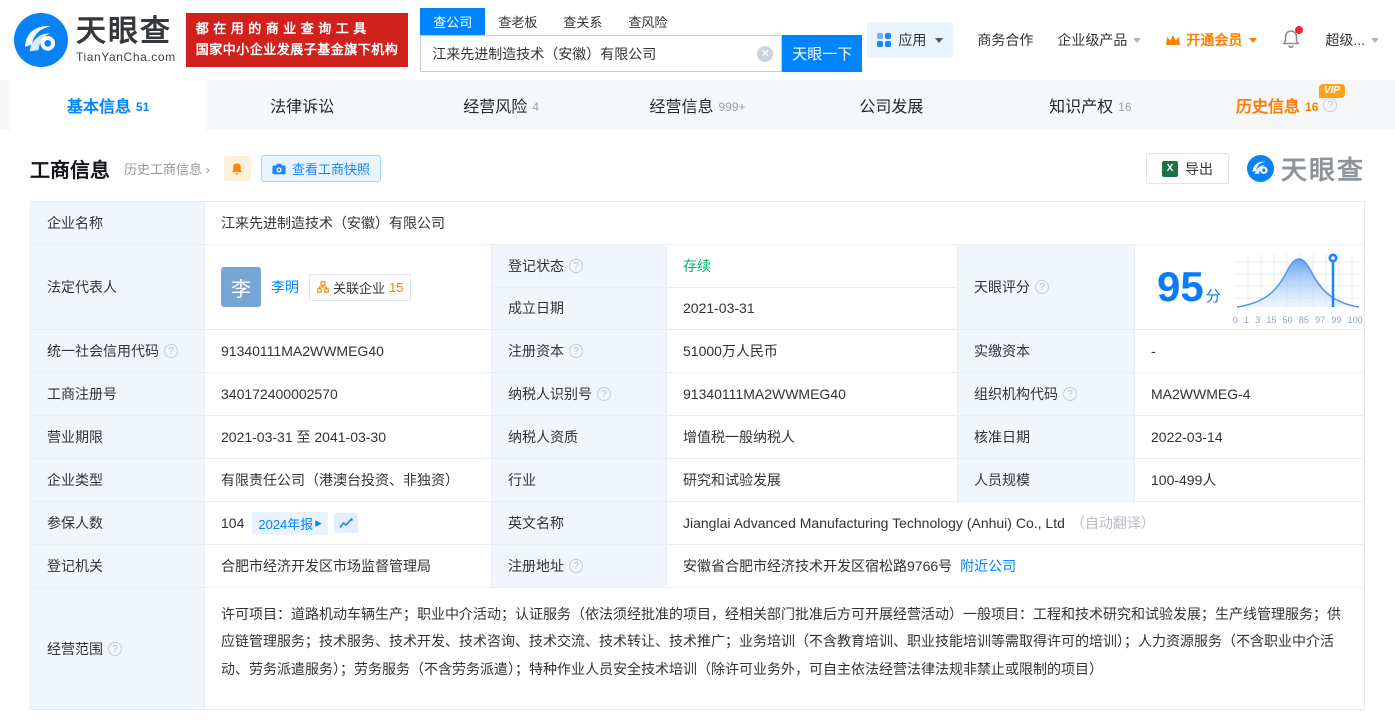  I want to click on bell-curve-chart, so click(1297, 280).